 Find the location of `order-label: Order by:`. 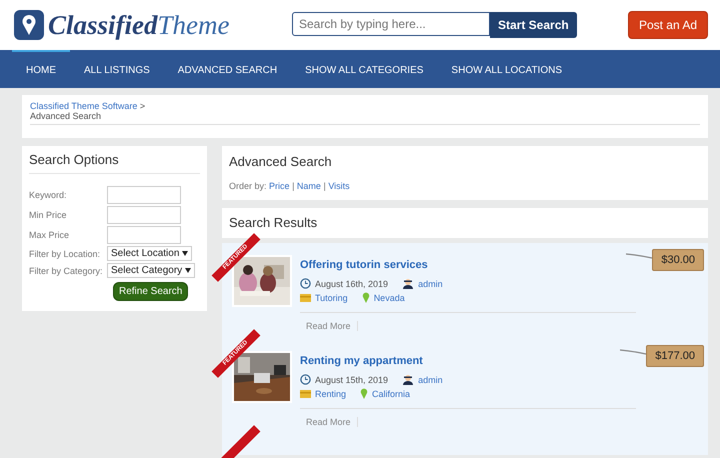

order-label: Order by: is located at coordinates (248, 186).